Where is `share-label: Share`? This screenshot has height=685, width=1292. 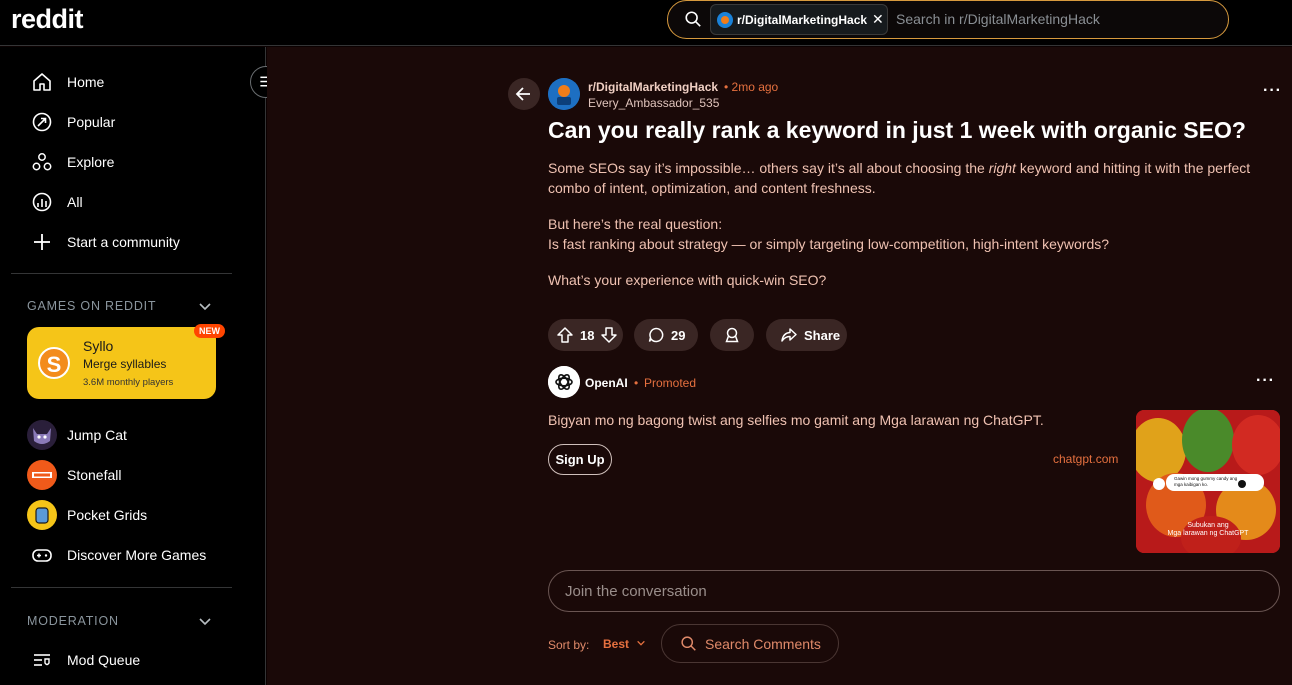
share-label: Share is located at coordinates (822, 335).